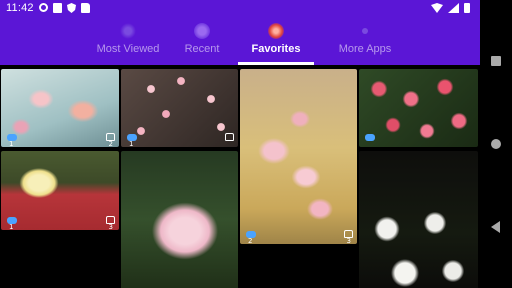 Image resolution: width=512 pixels, height=288 pixels. Describe the element at coordinates (229, 137) in the screenshot. I see `thumbs-up-icon` at that location.